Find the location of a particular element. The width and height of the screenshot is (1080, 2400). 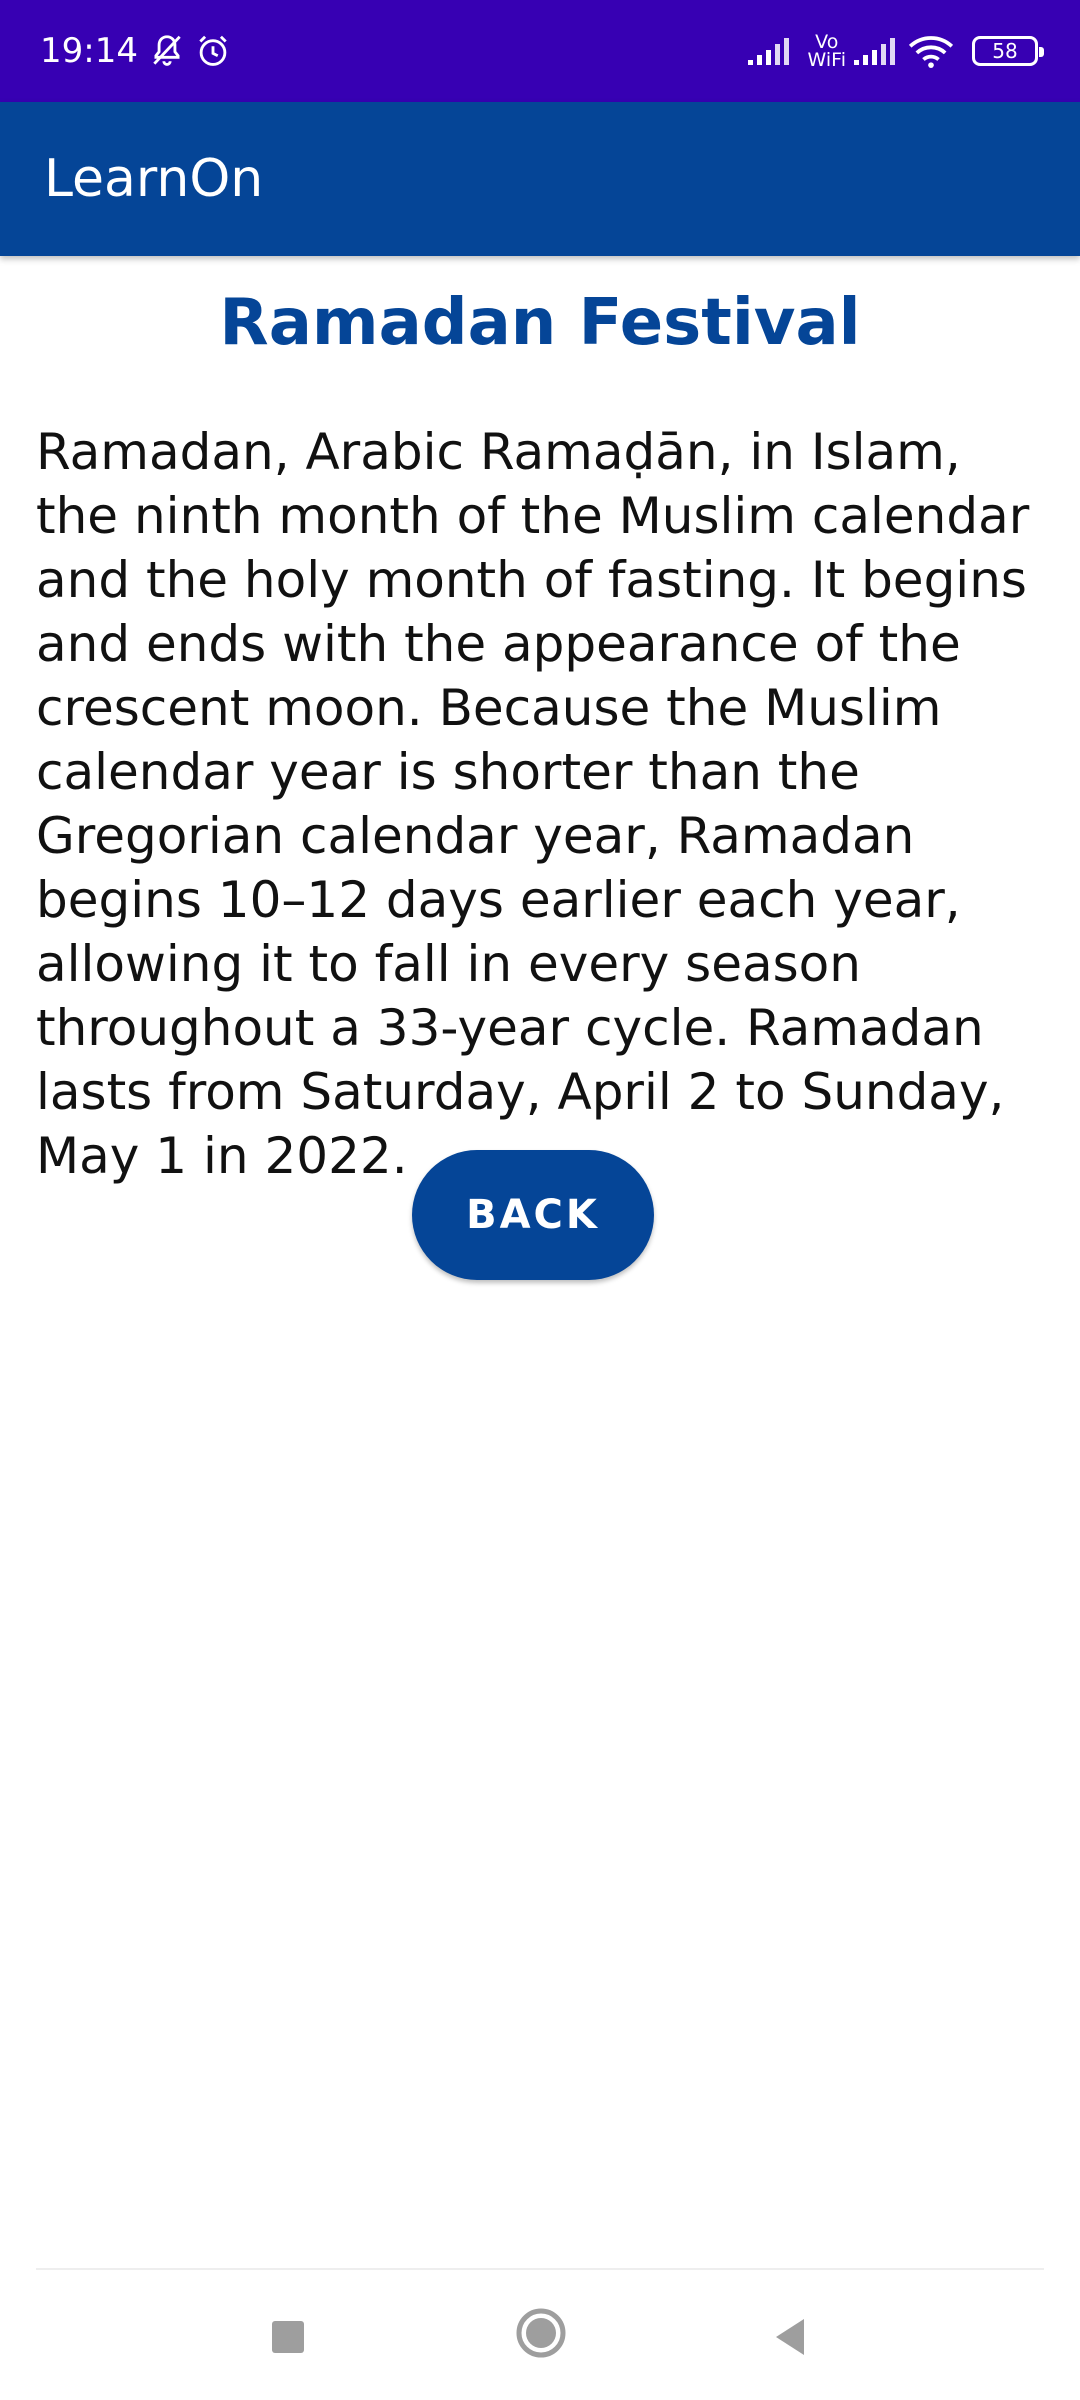

home-icon is located at coordinates (541, 2333).